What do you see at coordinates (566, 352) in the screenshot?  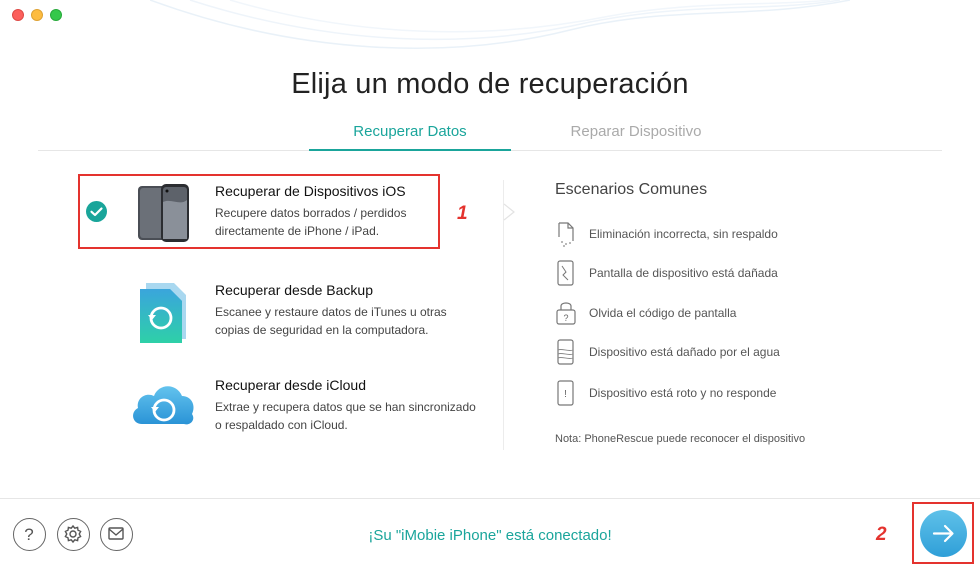 I see `water-damage-icon` at bounding box center [566, 352].